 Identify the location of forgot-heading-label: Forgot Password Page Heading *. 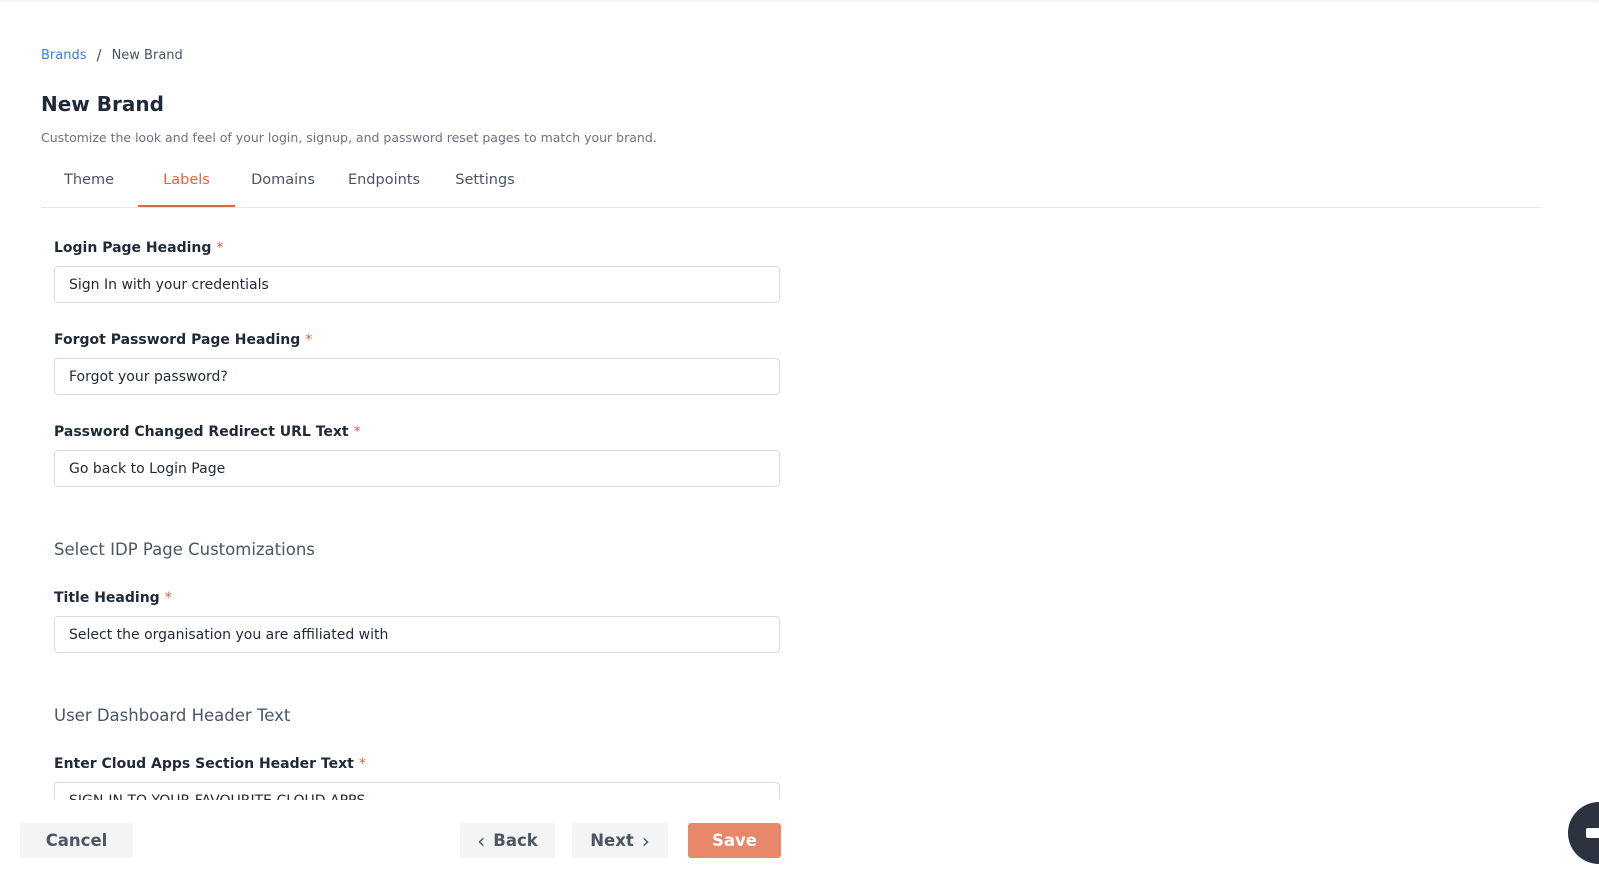
(183, 340).